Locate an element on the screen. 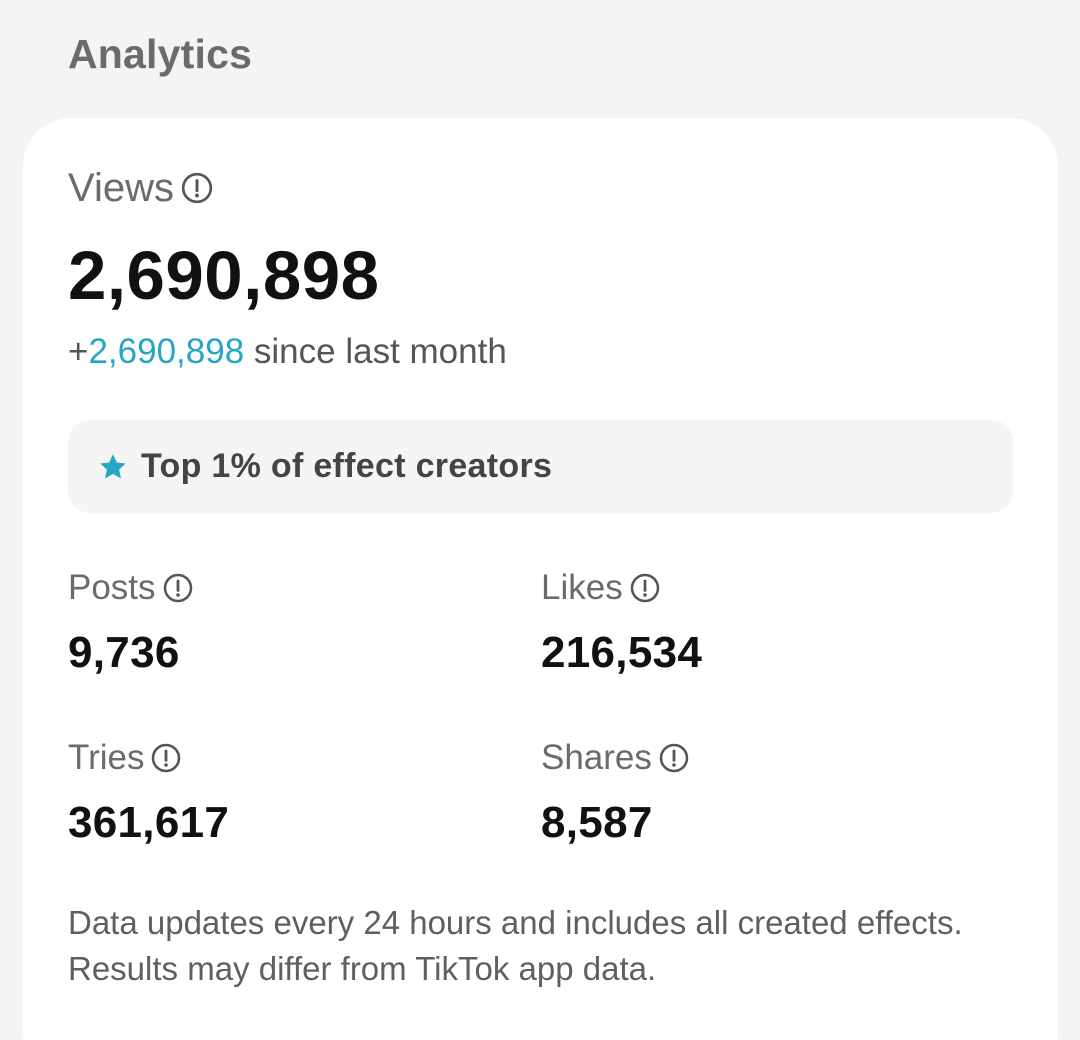 The image size is (1080, 1040). views-change: +2,690,898 since last month is located at coordinates (287, 352).